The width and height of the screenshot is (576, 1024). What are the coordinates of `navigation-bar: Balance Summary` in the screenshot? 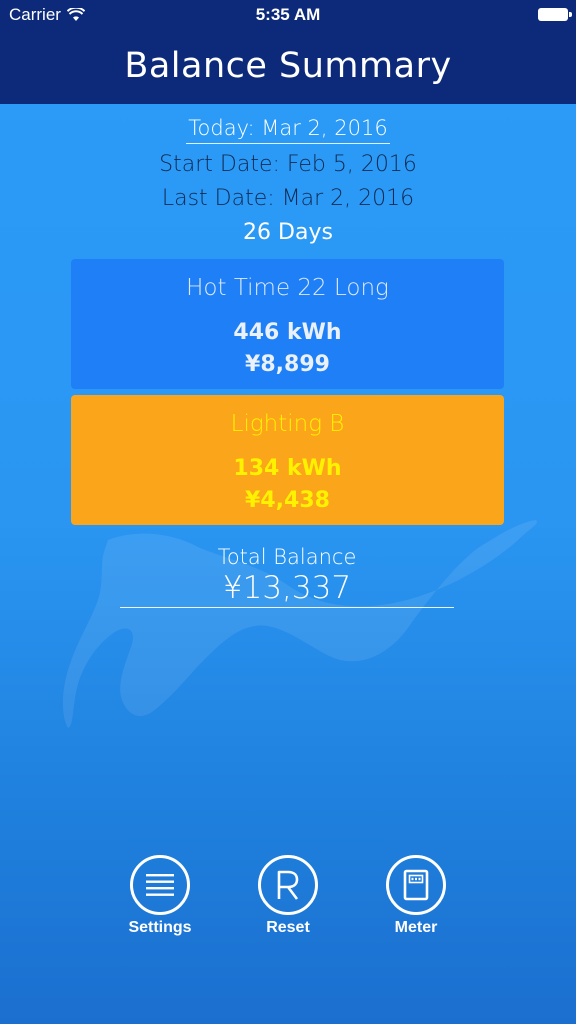 It's located at (288, 68).